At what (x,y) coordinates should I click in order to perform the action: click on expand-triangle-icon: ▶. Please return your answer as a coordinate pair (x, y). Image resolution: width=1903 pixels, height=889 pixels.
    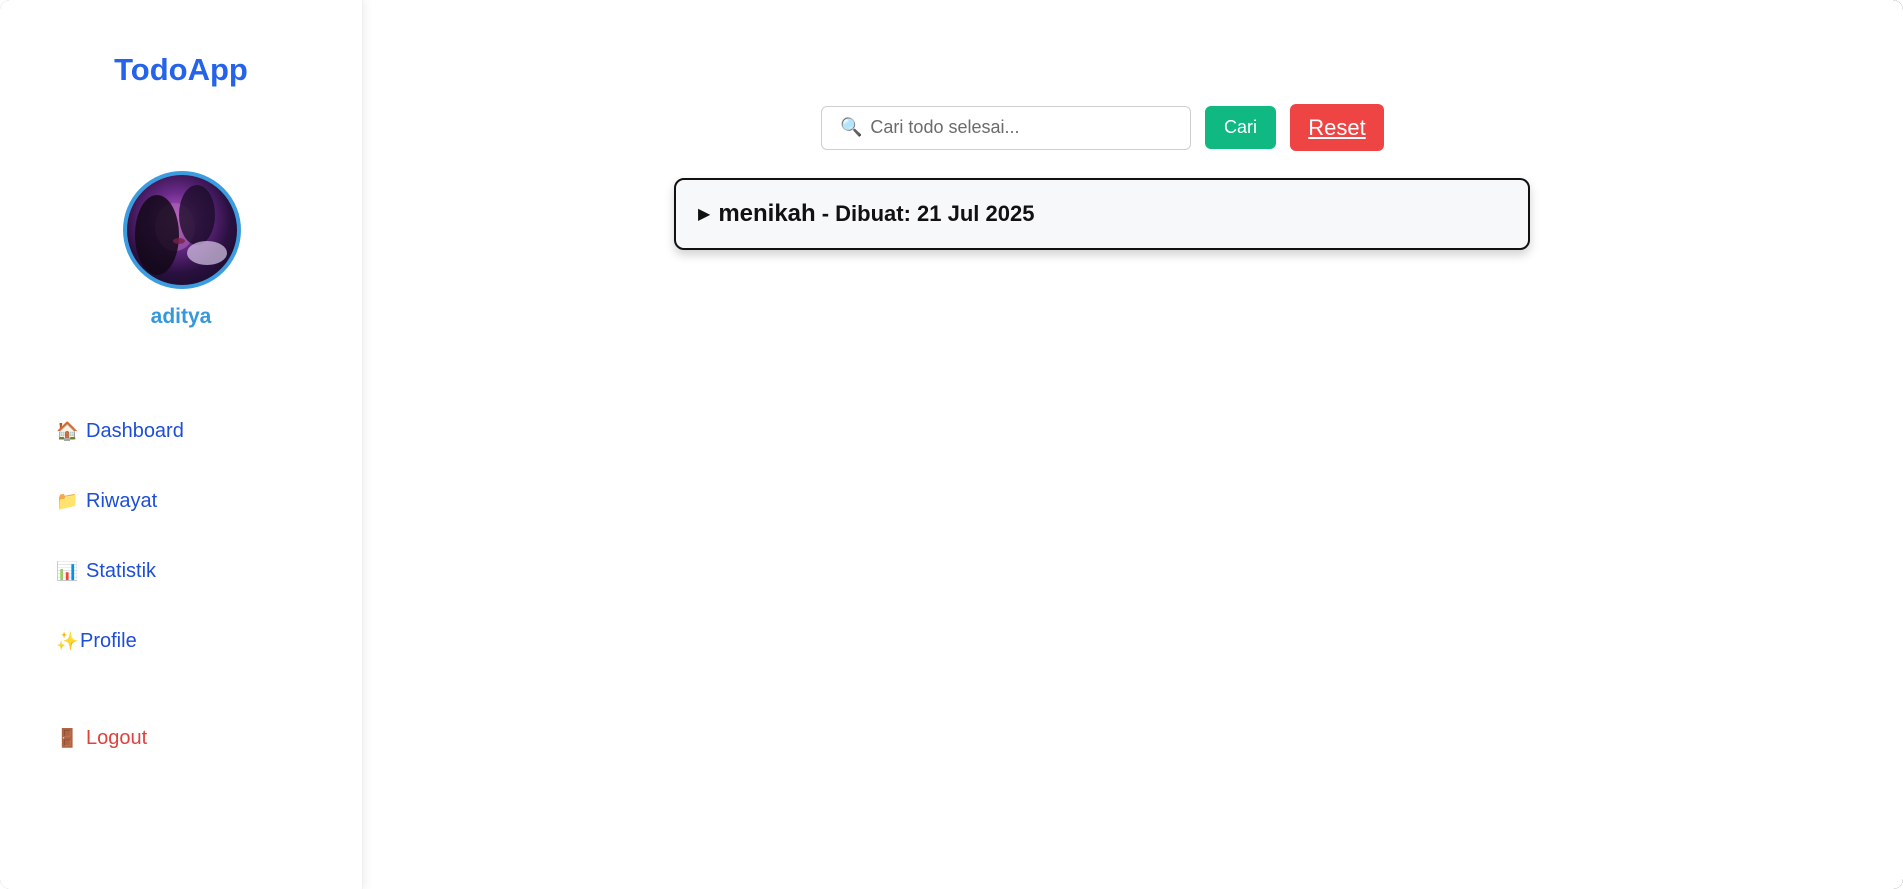
    Looking at the image, I should click on (704, 214).